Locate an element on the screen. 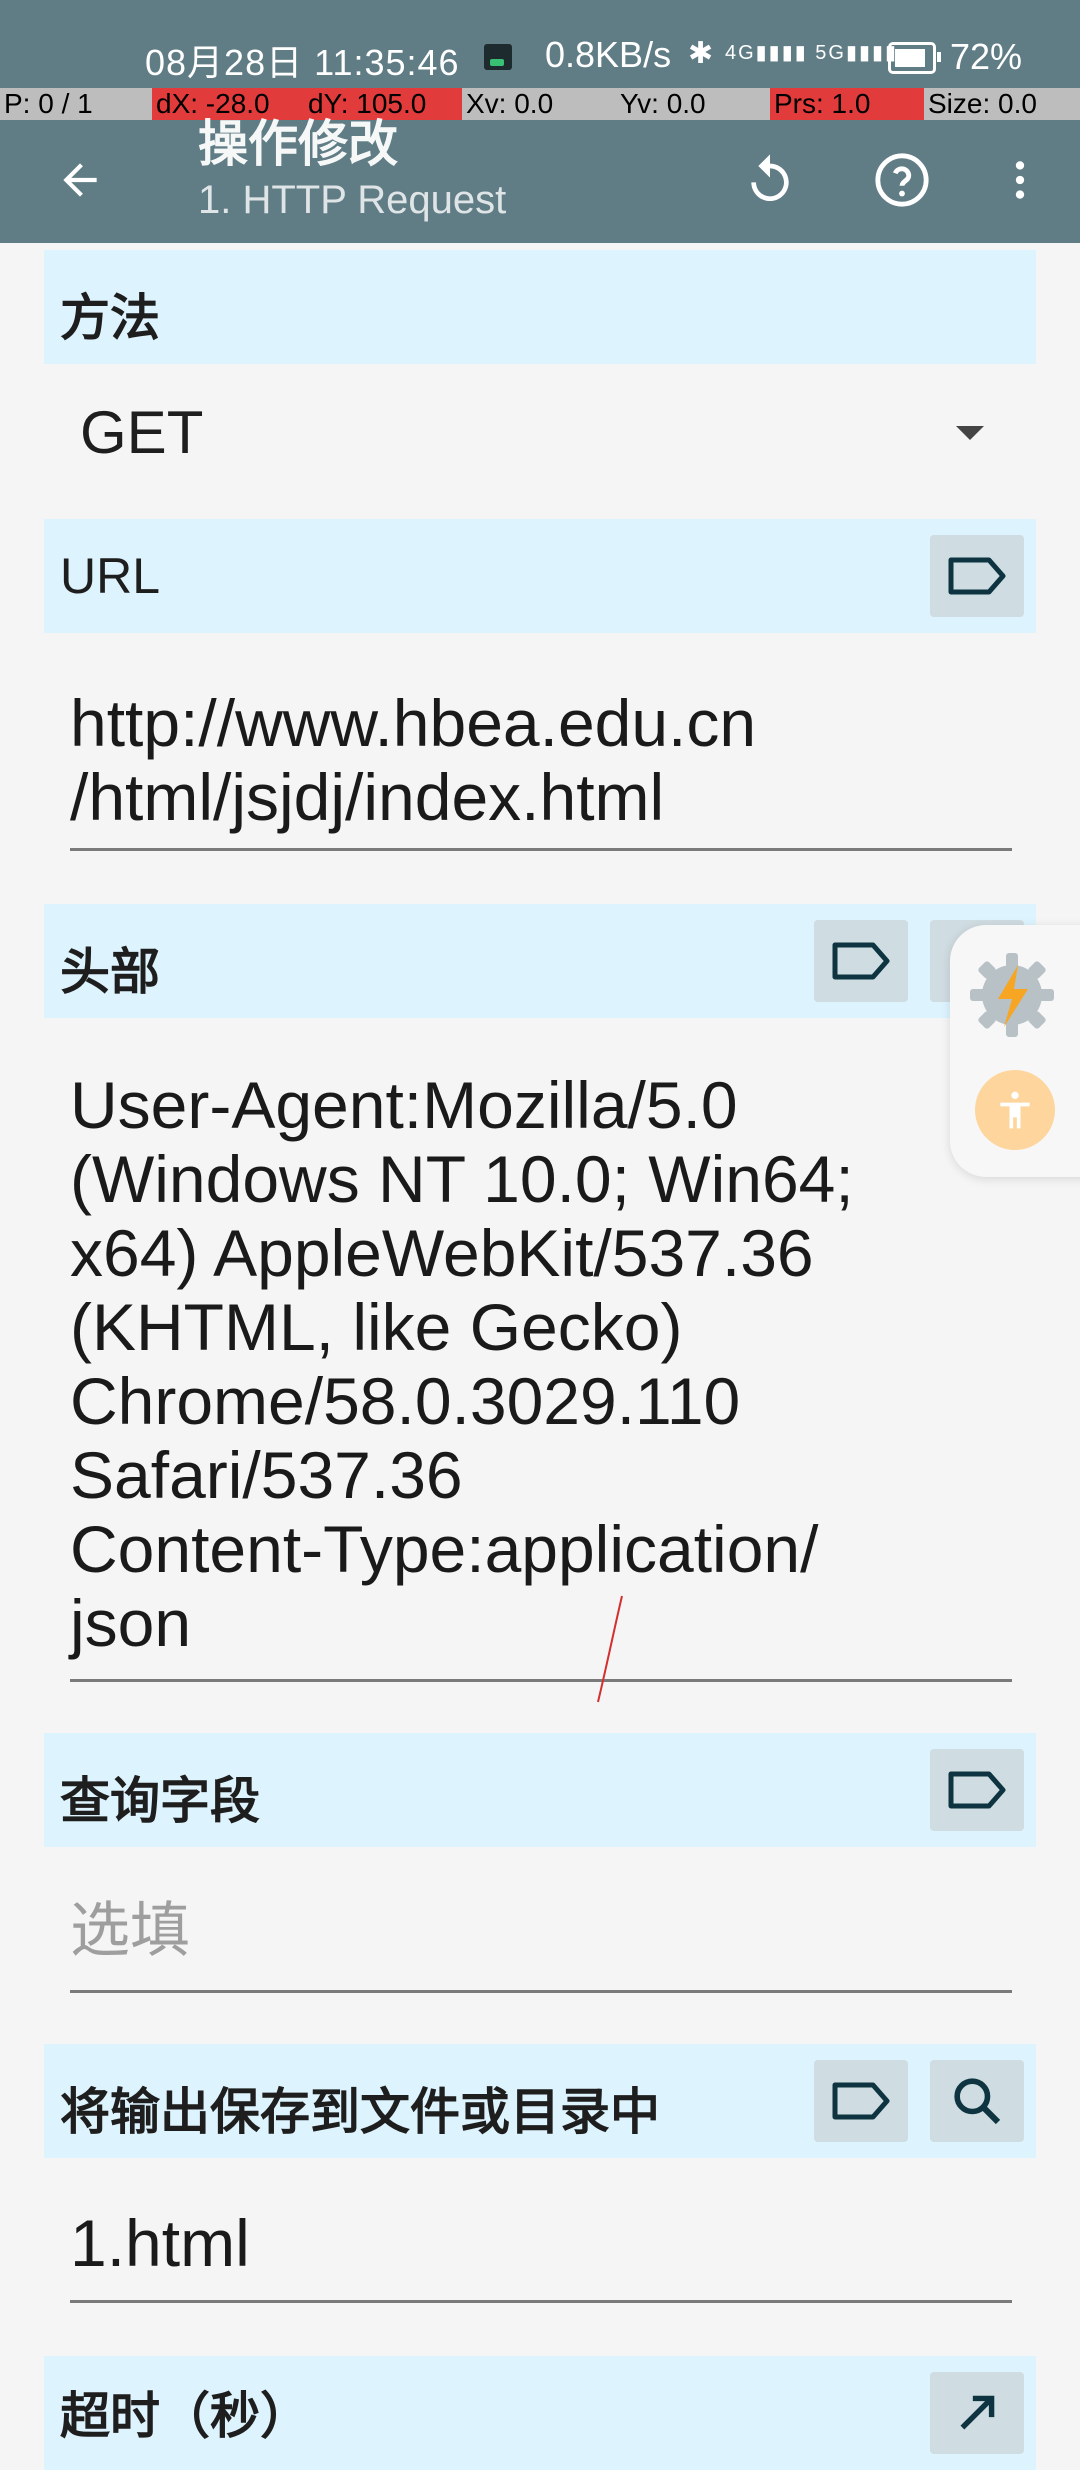 Image resolution: width=1080 pixels, height=2470 pixels. touch-trail is located at coordinates (610, 1649).